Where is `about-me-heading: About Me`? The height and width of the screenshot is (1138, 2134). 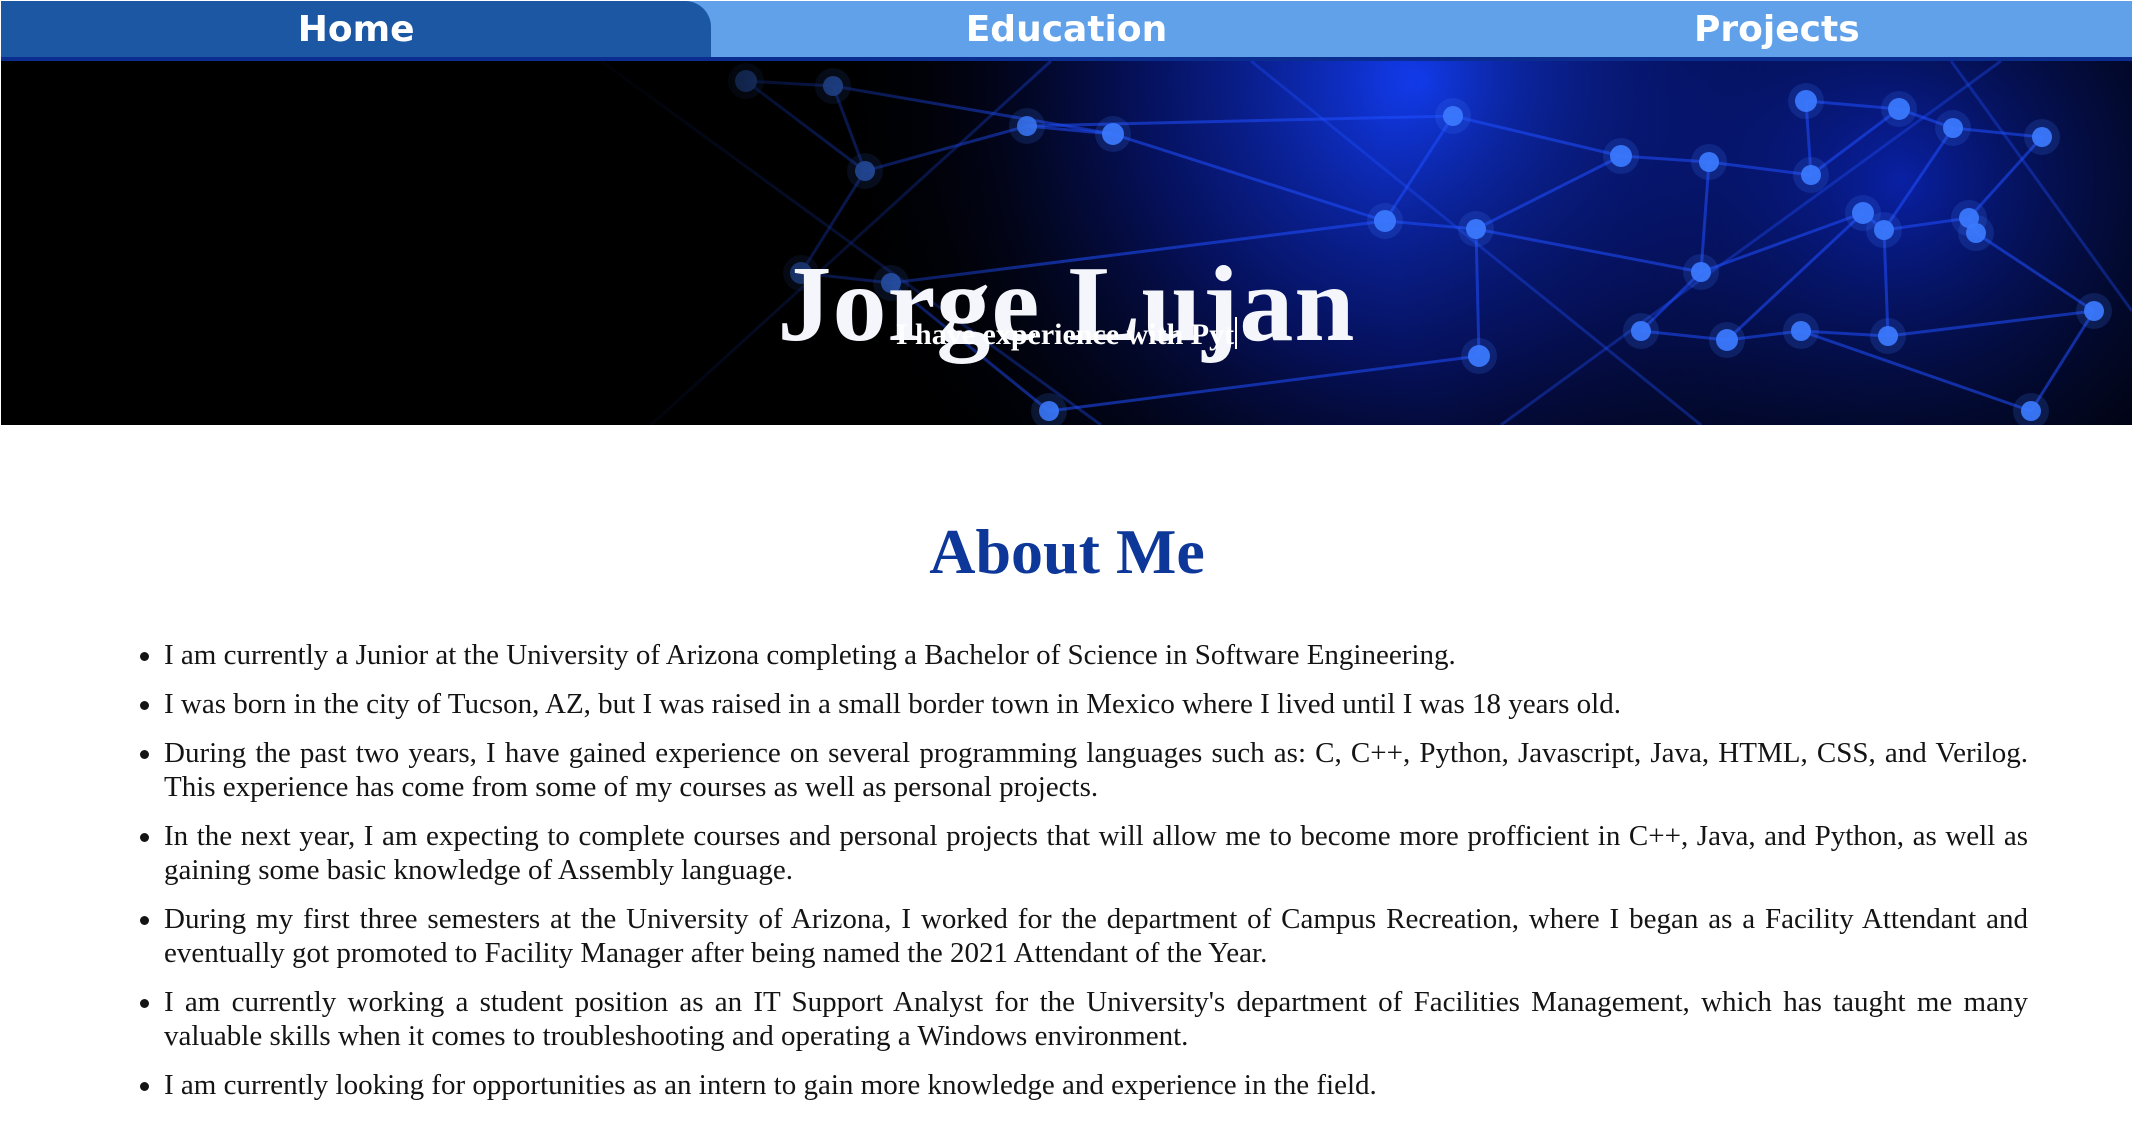 about-me-heading: About Me is located at coordinates (1067, 551).